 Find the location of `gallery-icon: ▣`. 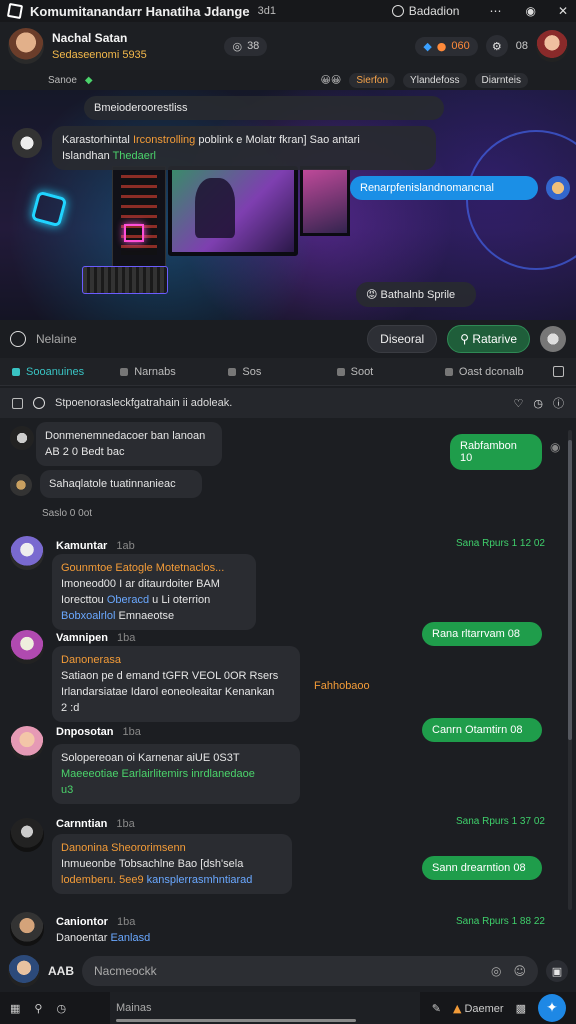

gallery-icon: ▣ is located at coordinates (557, 971).